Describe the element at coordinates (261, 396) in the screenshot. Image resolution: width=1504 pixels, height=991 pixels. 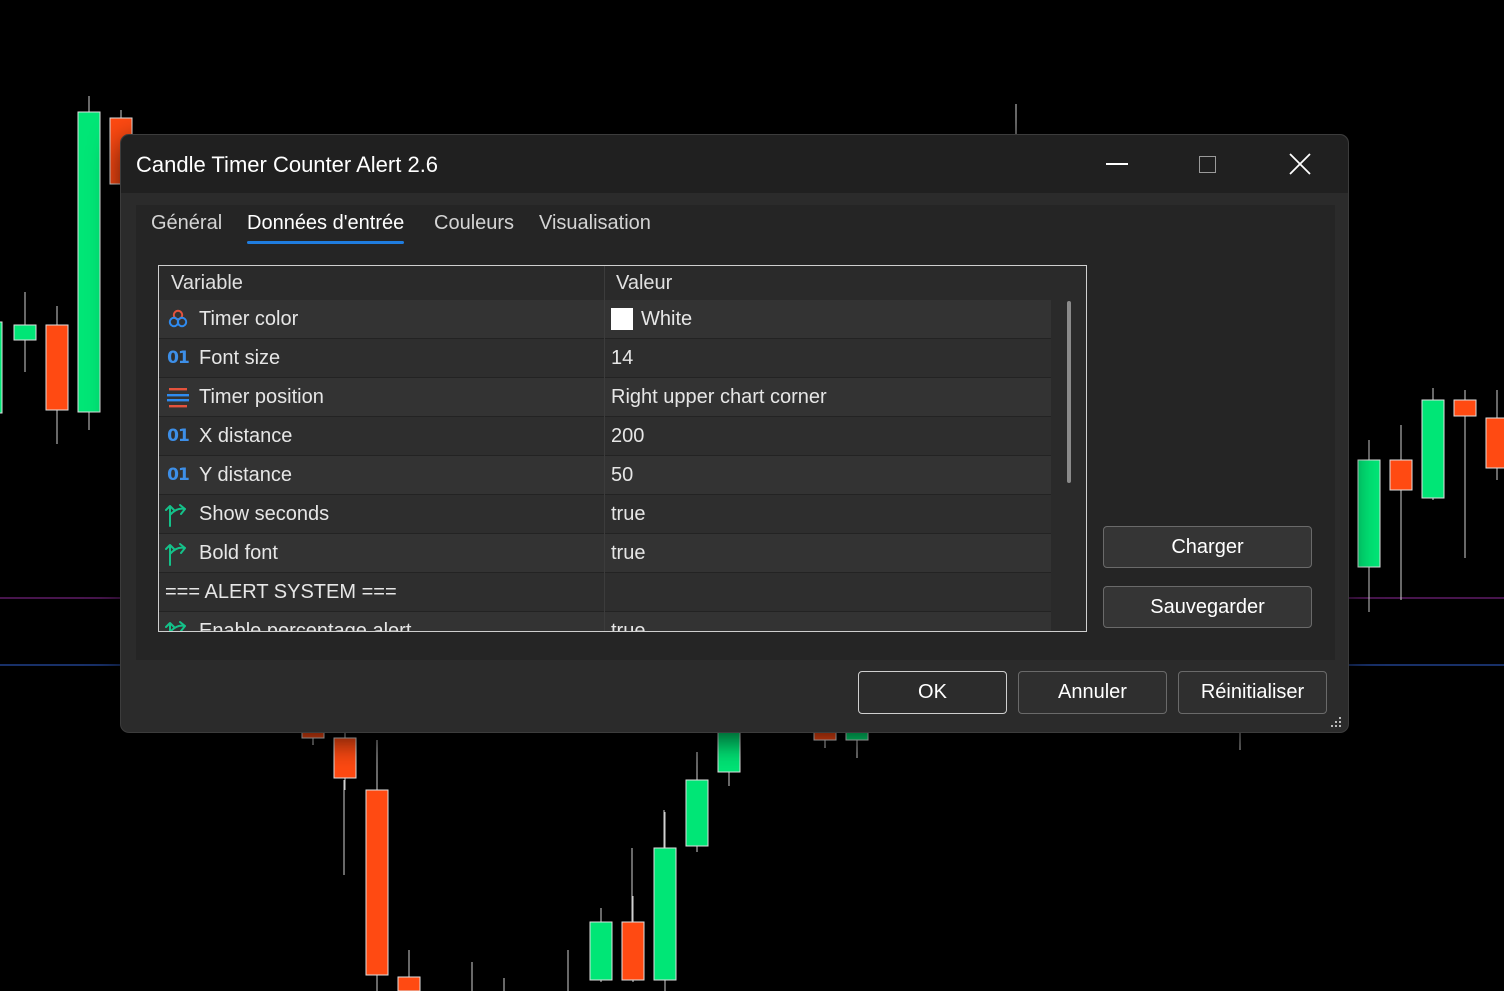
I see `variable-name: Timer position` at that location.